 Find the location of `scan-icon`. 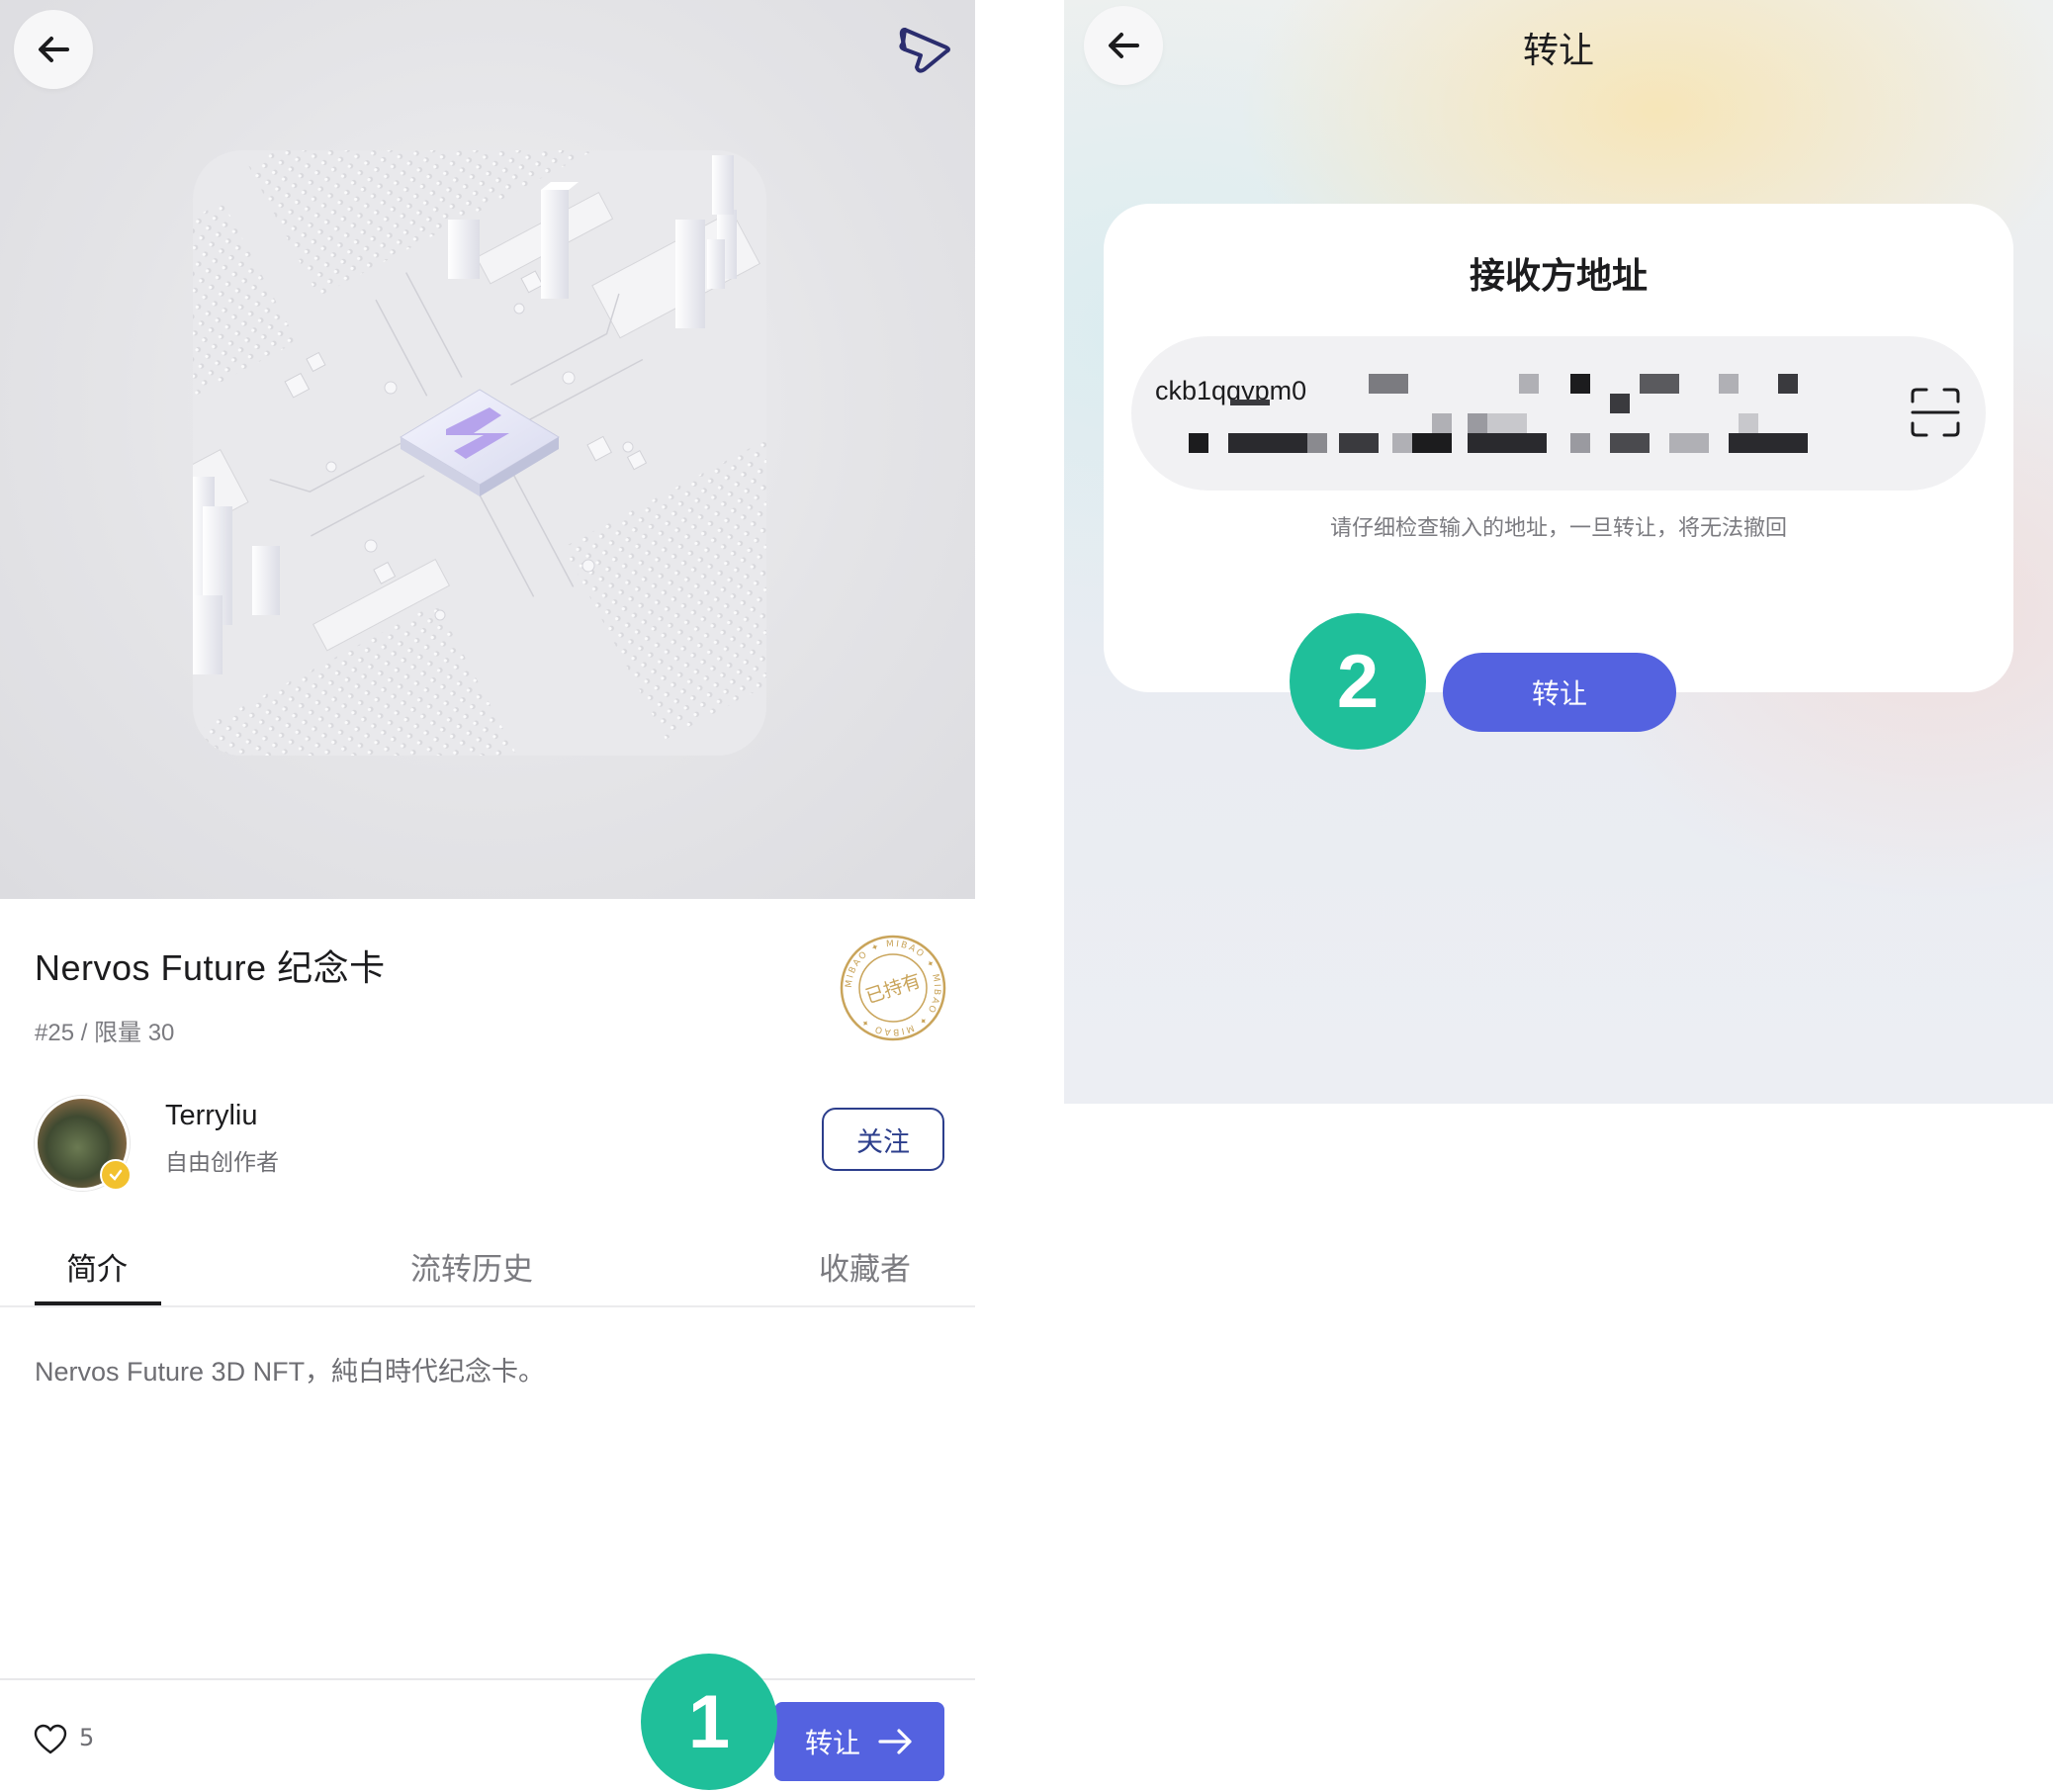

scan-icon is located at coordinates (1935, 412).